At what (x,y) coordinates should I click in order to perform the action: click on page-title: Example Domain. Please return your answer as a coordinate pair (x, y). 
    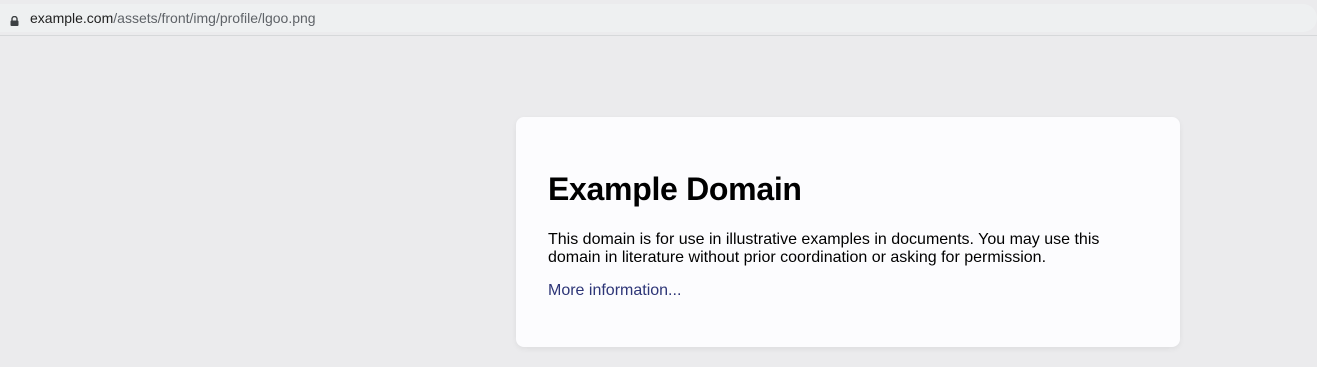
    Looking at the image, I should click on (675, 189).